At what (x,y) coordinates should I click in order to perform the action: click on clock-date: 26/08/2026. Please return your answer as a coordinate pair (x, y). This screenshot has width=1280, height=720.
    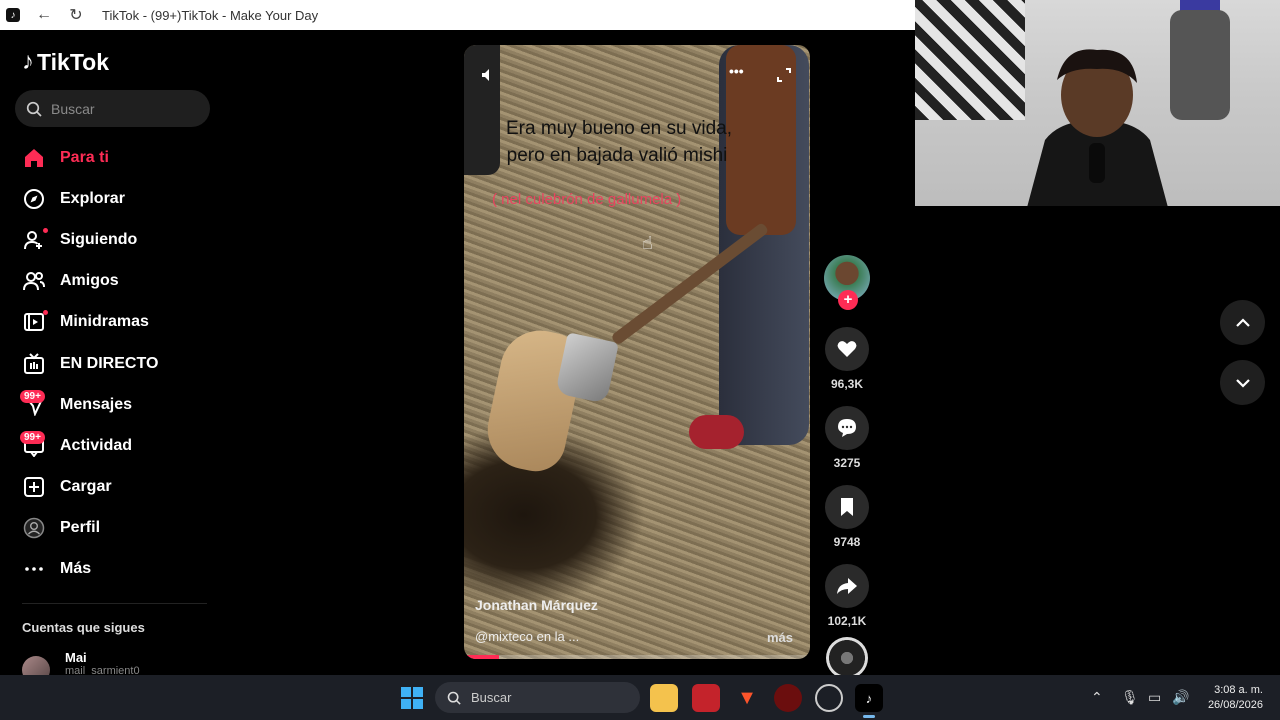
    Looking at the image, I should click on (1235, 705).